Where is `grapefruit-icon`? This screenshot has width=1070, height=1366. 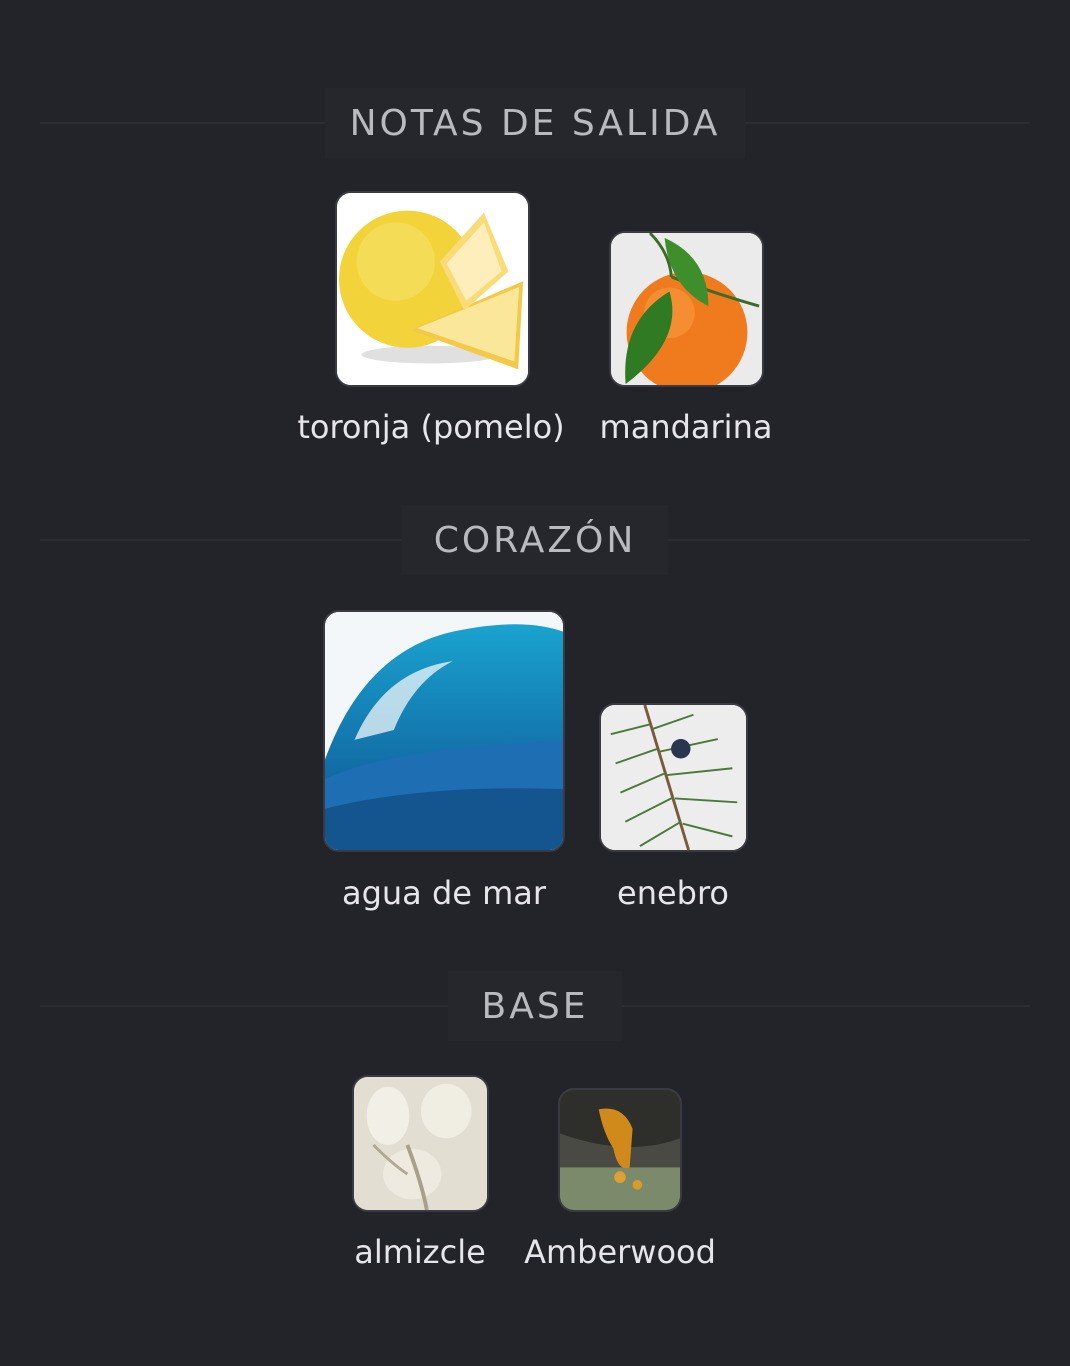 grapefruit-icon is located at coordinates (432, 289).